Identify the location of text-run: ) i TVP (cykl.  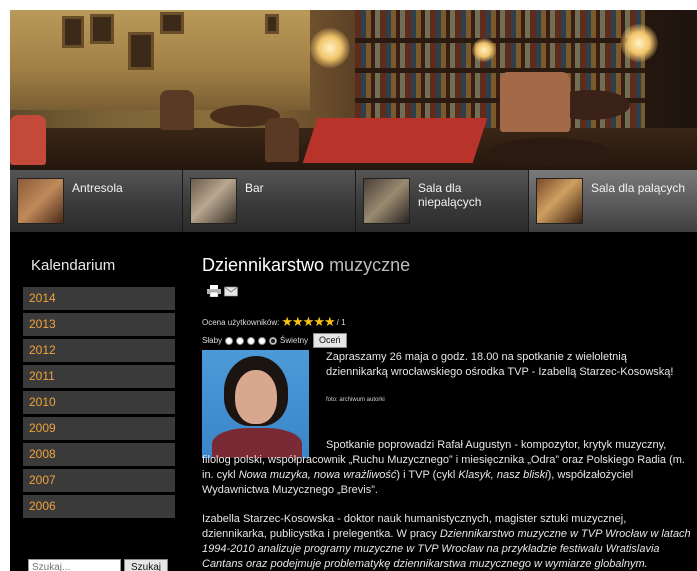
(427, 475).